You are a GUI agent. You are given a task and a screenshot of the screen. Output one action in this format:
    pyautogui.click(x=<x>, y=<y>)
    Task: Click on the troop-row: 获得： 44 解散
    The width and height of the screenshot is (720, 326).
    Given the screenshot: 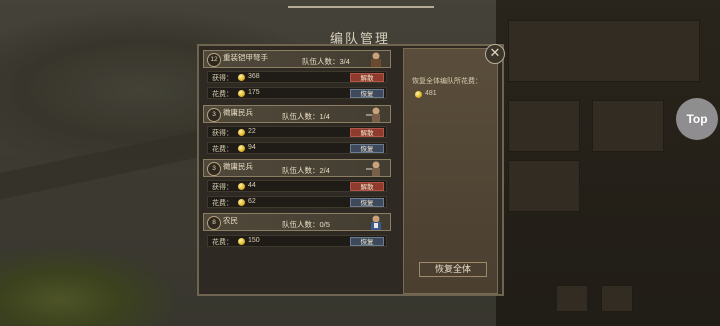 What is the action you would take?
    pyautogui.click(x=297, y=186)
    